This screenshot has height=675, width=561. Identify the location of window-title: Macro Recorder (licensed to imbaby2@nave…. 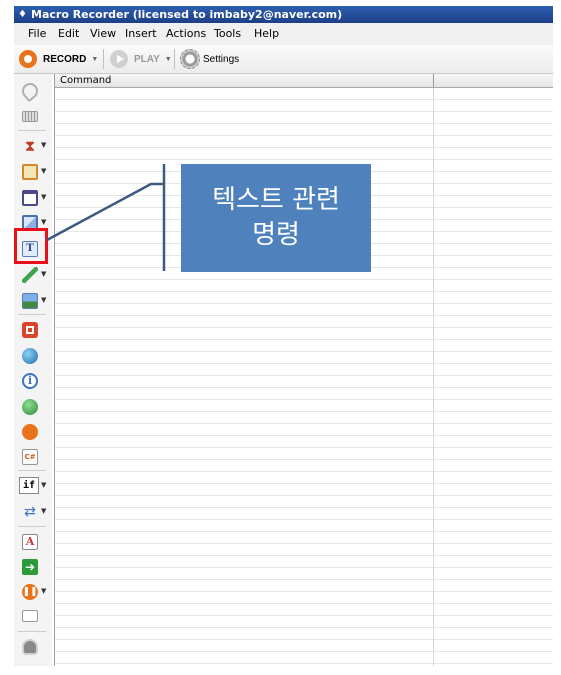
(187, 14).